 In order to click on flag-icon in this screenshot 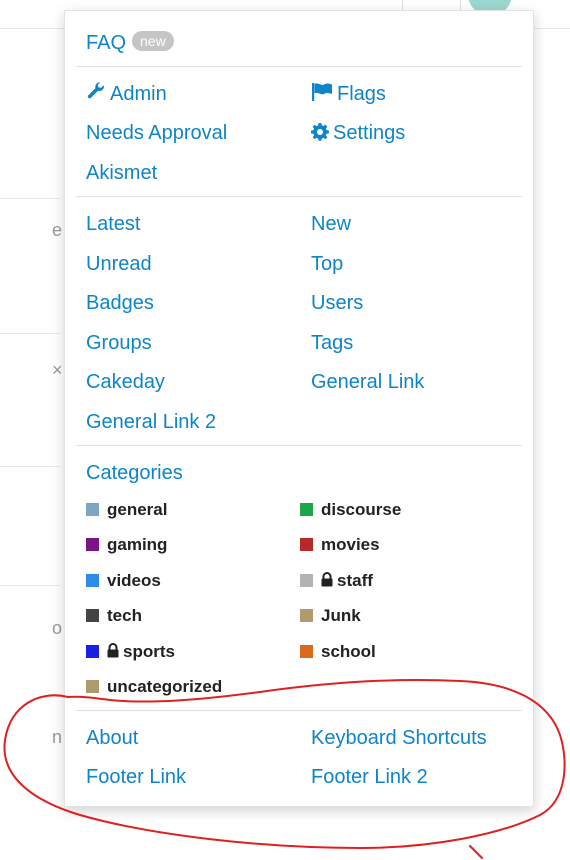, I will do `click(322, 95)`.